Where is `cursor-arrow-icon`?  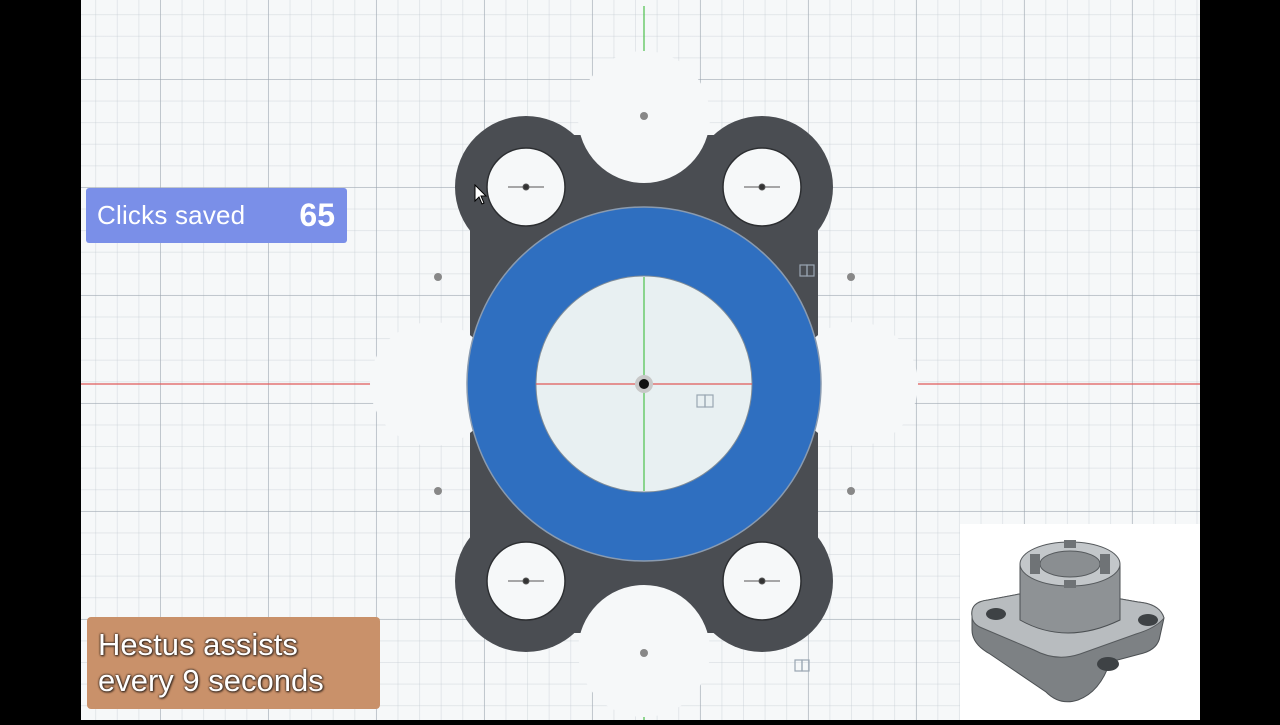
cursor-arrow-icon is located at coordinates (481, 194).